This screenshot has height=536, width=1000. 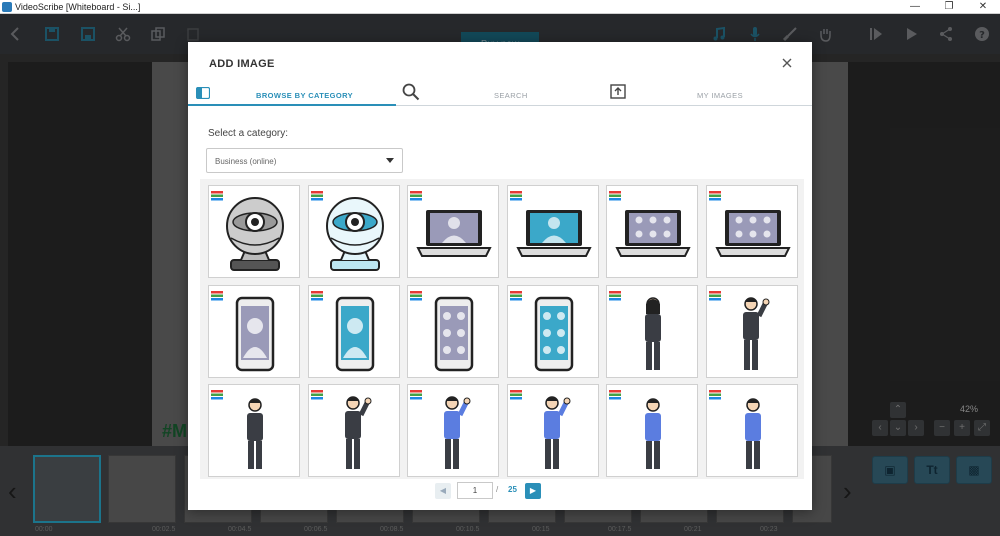 I want to click on maximize-icon: ❐, so click(x=949, y=7).